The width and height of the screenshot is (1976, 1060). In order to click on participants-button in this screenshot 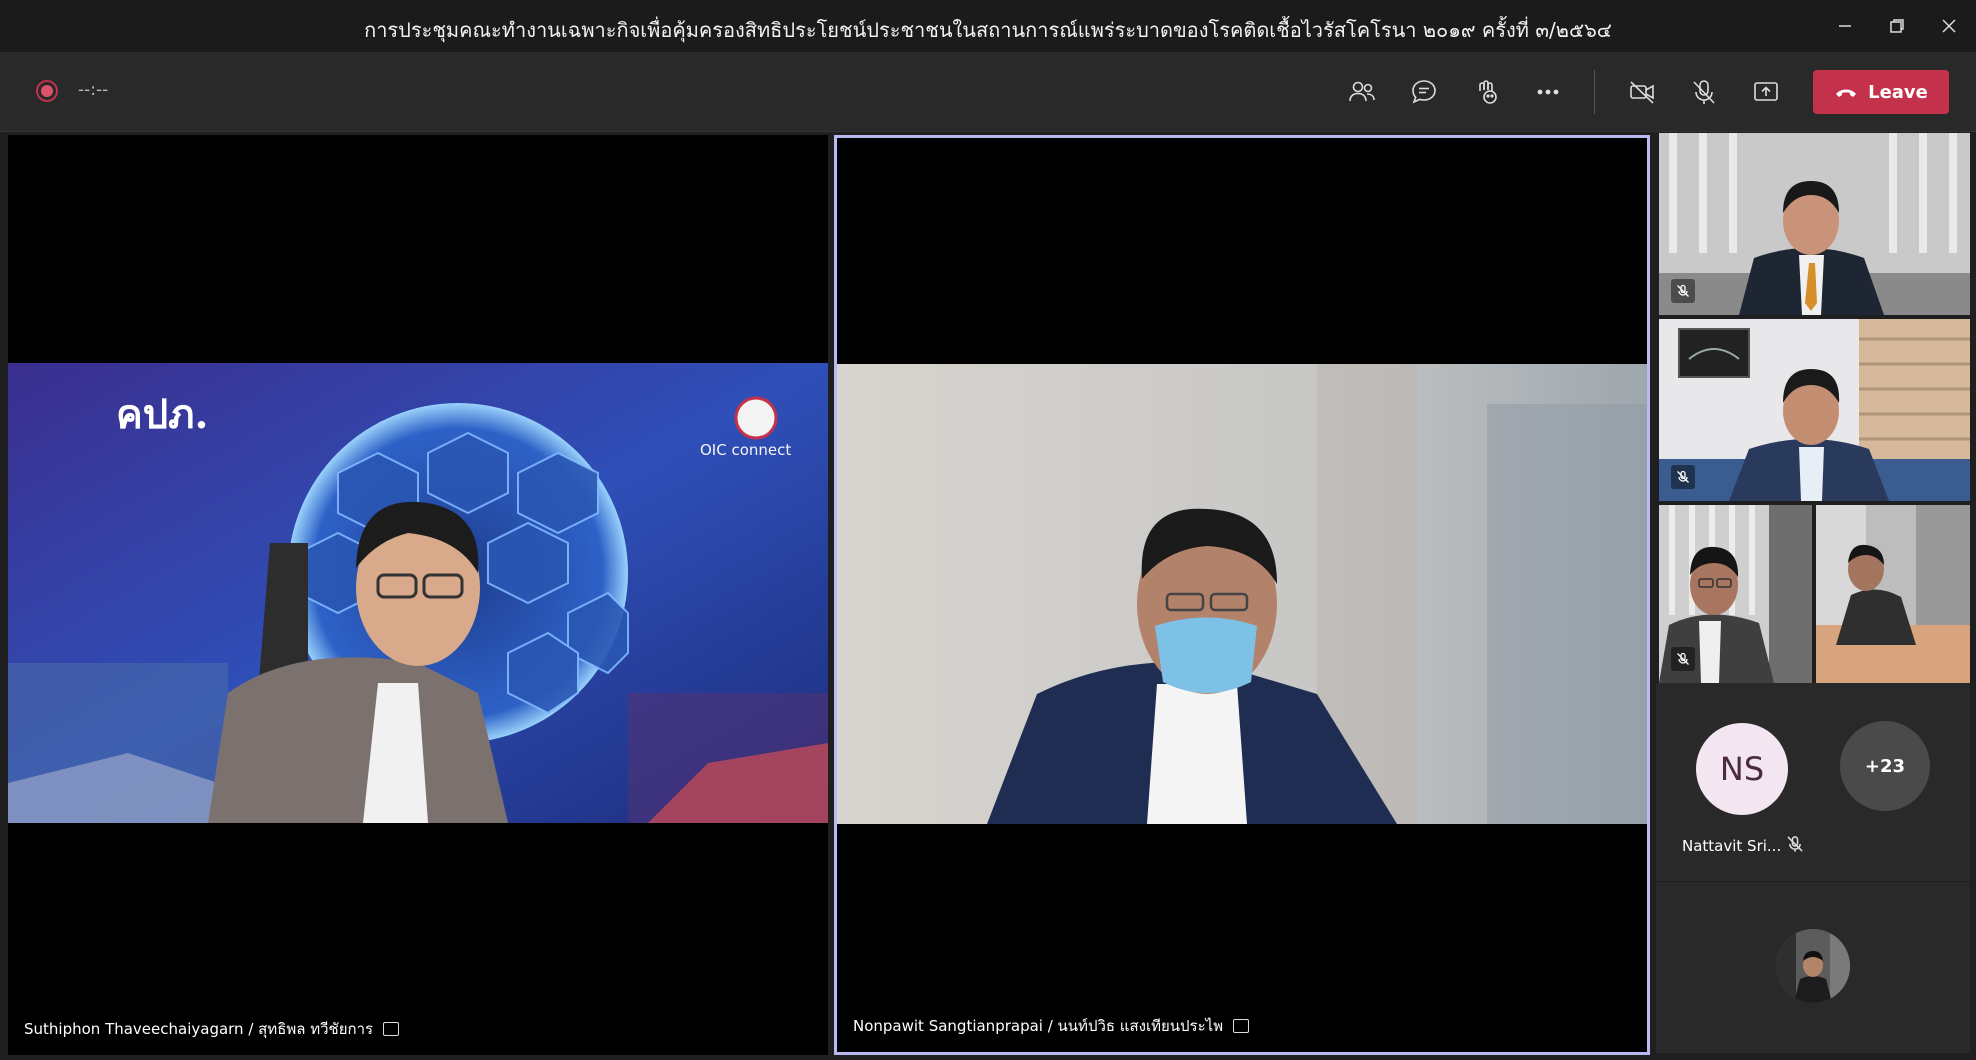, I will do `click(1362, 92)`.